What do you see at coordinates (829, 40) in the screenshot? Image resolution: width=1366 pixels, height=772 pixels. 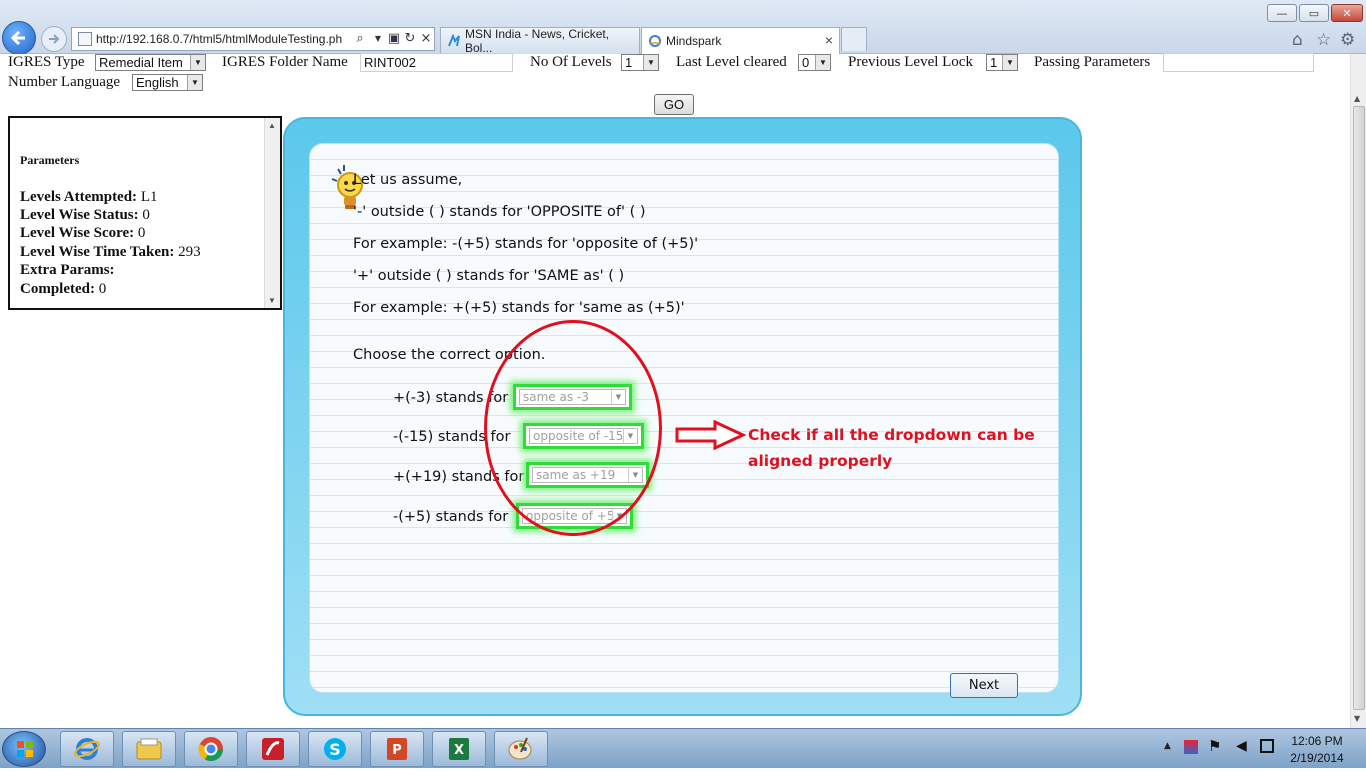 I see `close-tab-icon: ×` at bounding box center [829, 40].